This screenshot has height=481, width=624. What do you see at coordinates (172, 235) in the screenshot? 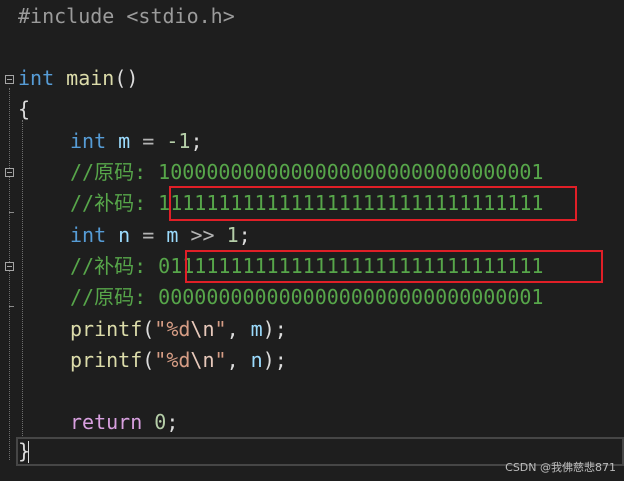
I see `decl-n-source: m` at bounding box center [172, 235].